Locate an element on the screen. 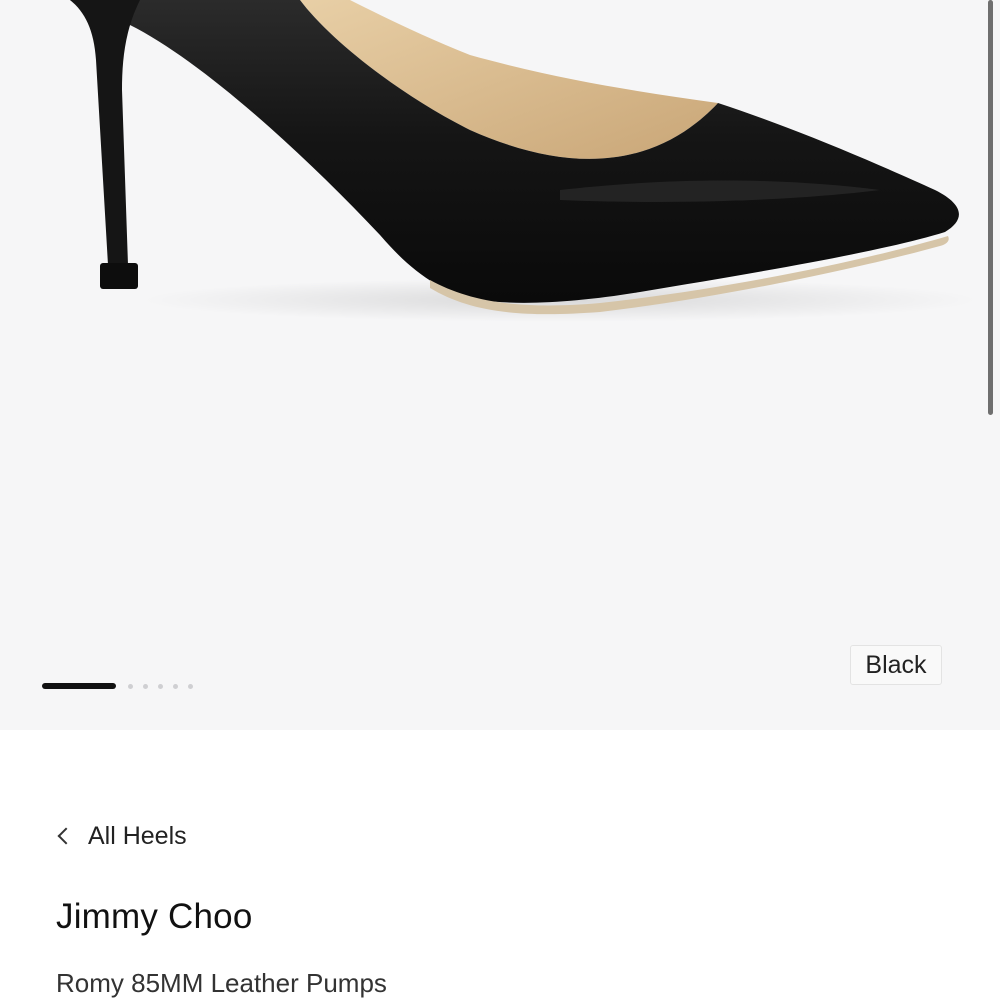 Image resolution: width=1000 pixels, height=1000 pixels. carousel-dot-active is located at coordinates (79, 686).